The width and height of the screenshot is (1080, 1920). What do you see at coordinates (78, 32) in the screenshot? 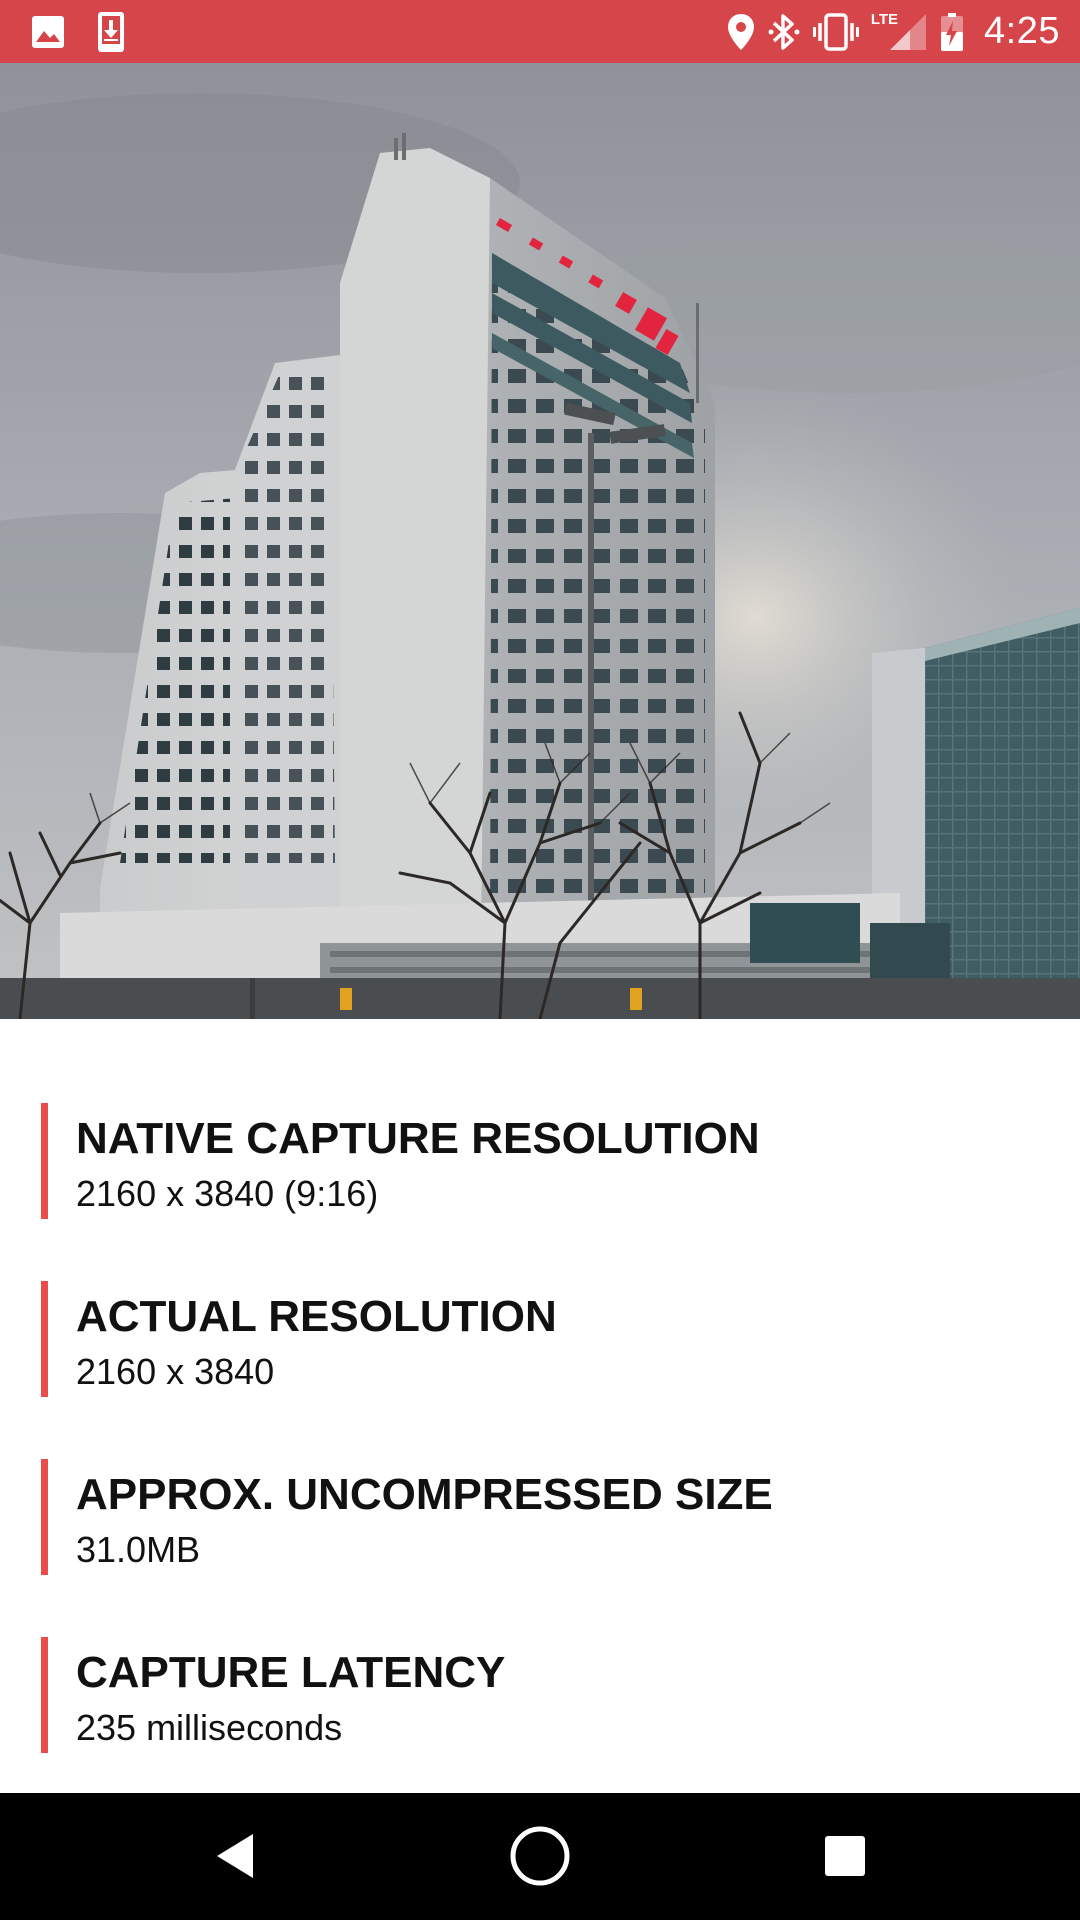
I see `notification-icons` at bounding box center [78, 32].